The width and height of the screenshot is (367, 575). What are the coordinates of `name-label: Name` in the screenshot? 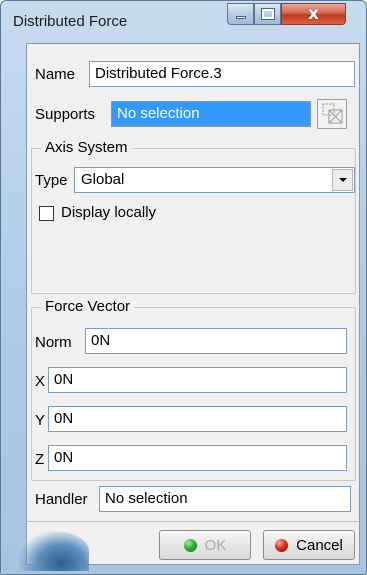 It's located at (55, 74).